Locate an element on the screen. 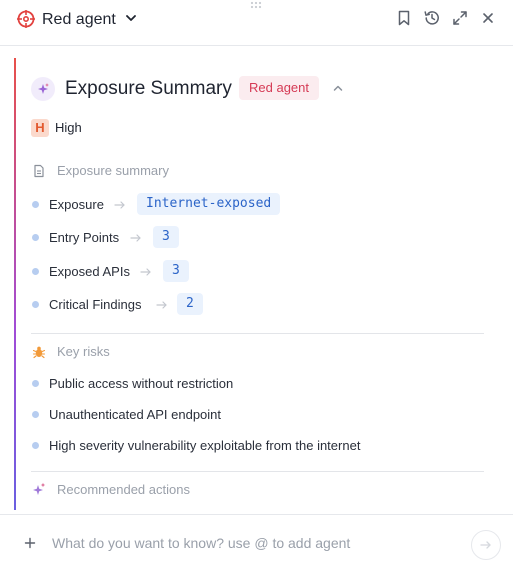  crosshair-icon is located at coordinates (26, 19).